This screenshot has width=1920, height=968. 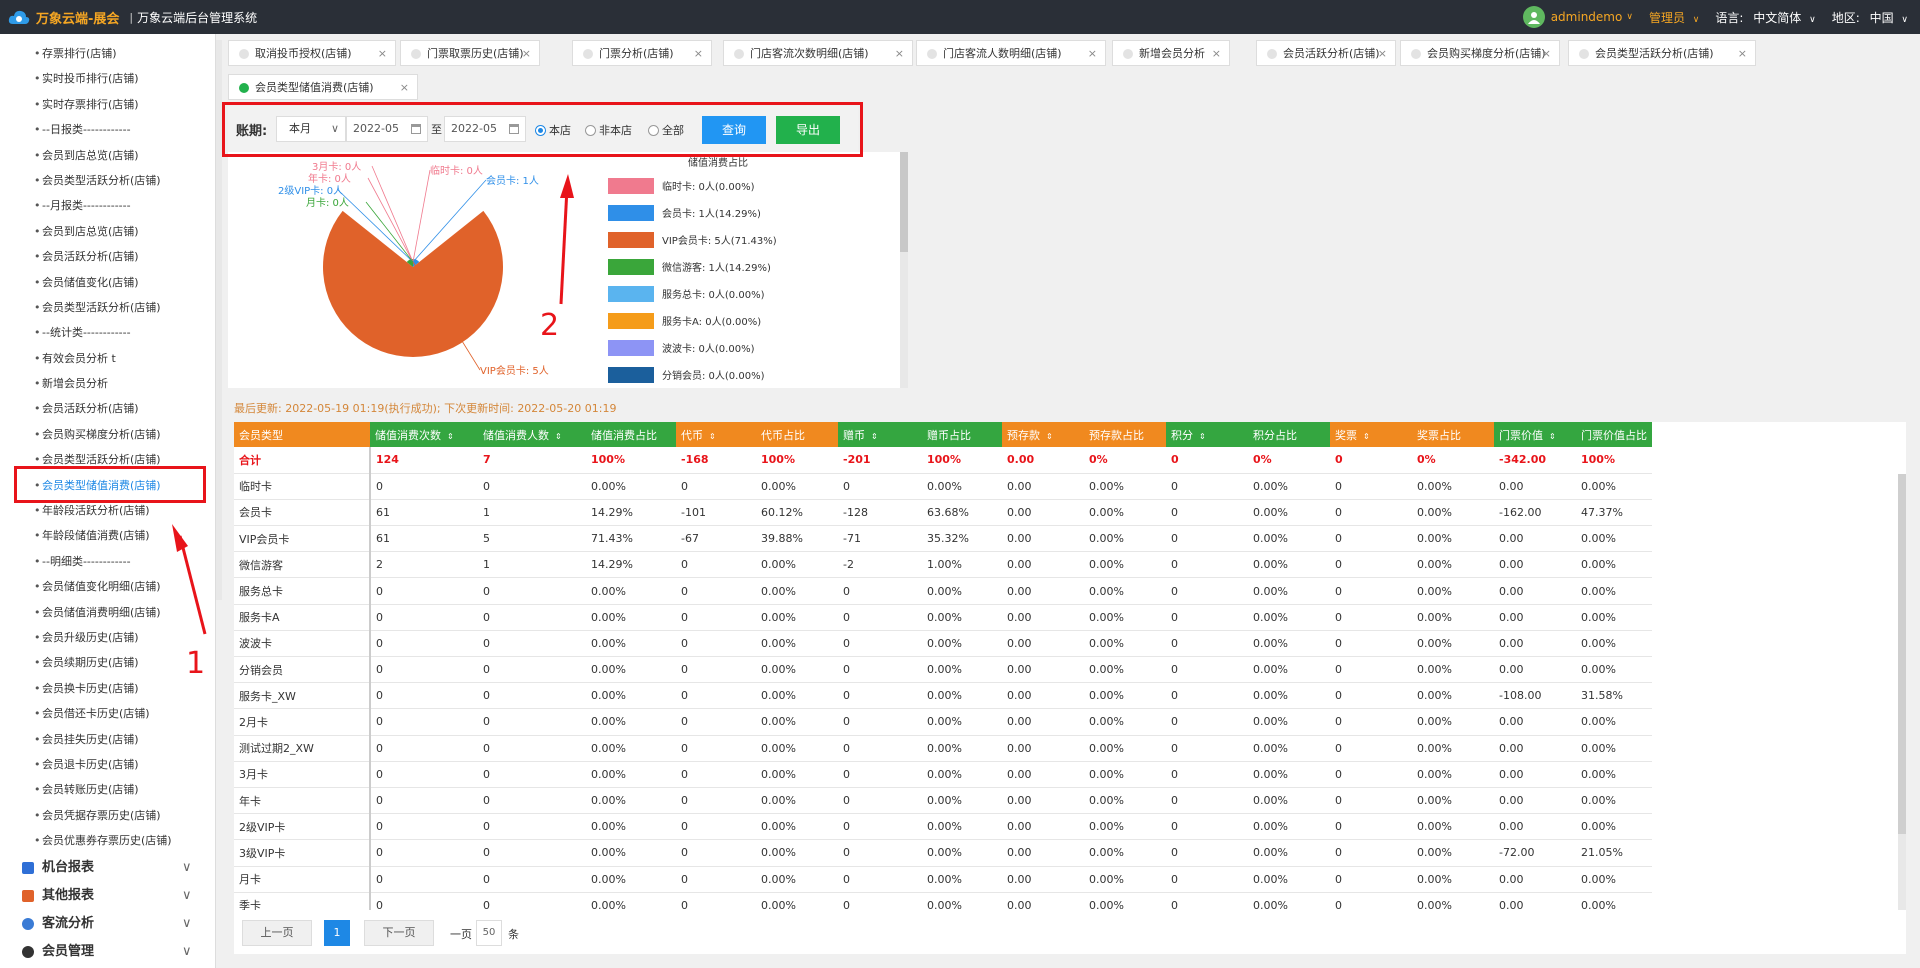 I want to click on annotation-arrow-2-head, so click(x=567, y=186).